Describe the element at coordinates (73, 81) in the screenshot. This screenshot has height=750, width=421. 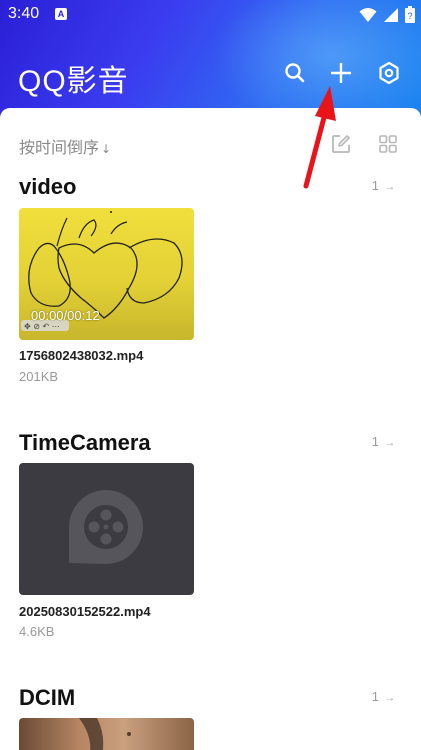
I see `app-title: QQ影音` at that location.